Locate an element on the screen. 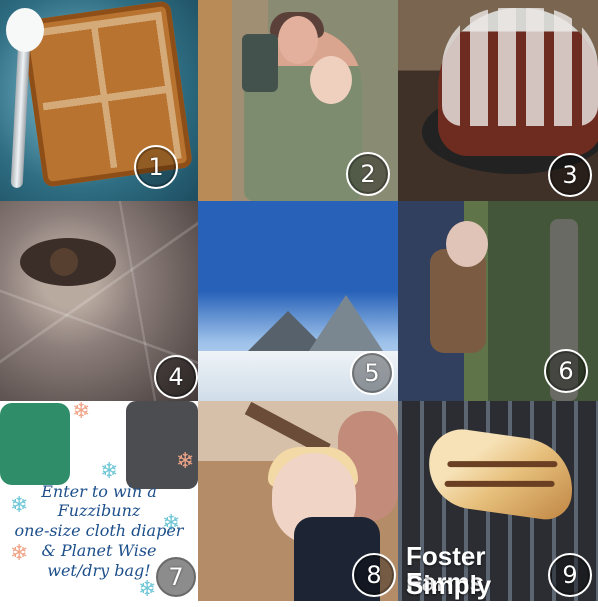 This screenshot has width=598, height=607. number-badge: 1 is located at coordinates (156, 167).